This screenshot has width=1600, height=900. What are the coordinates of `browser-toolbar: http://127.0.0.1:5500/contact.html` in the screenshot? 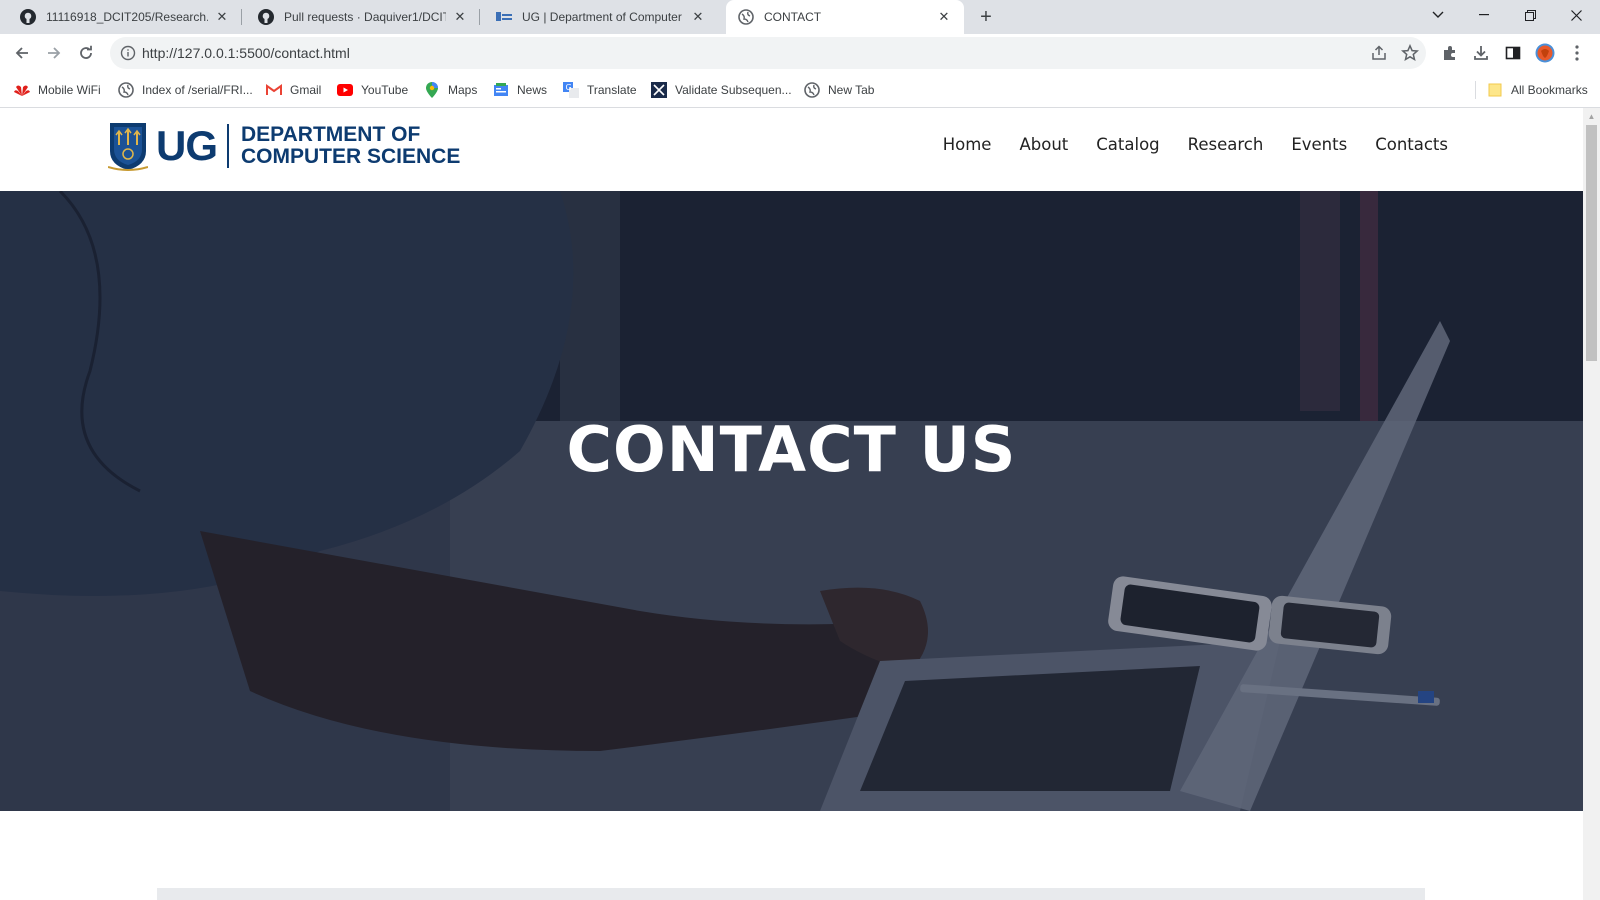 It's located at (800, 53).